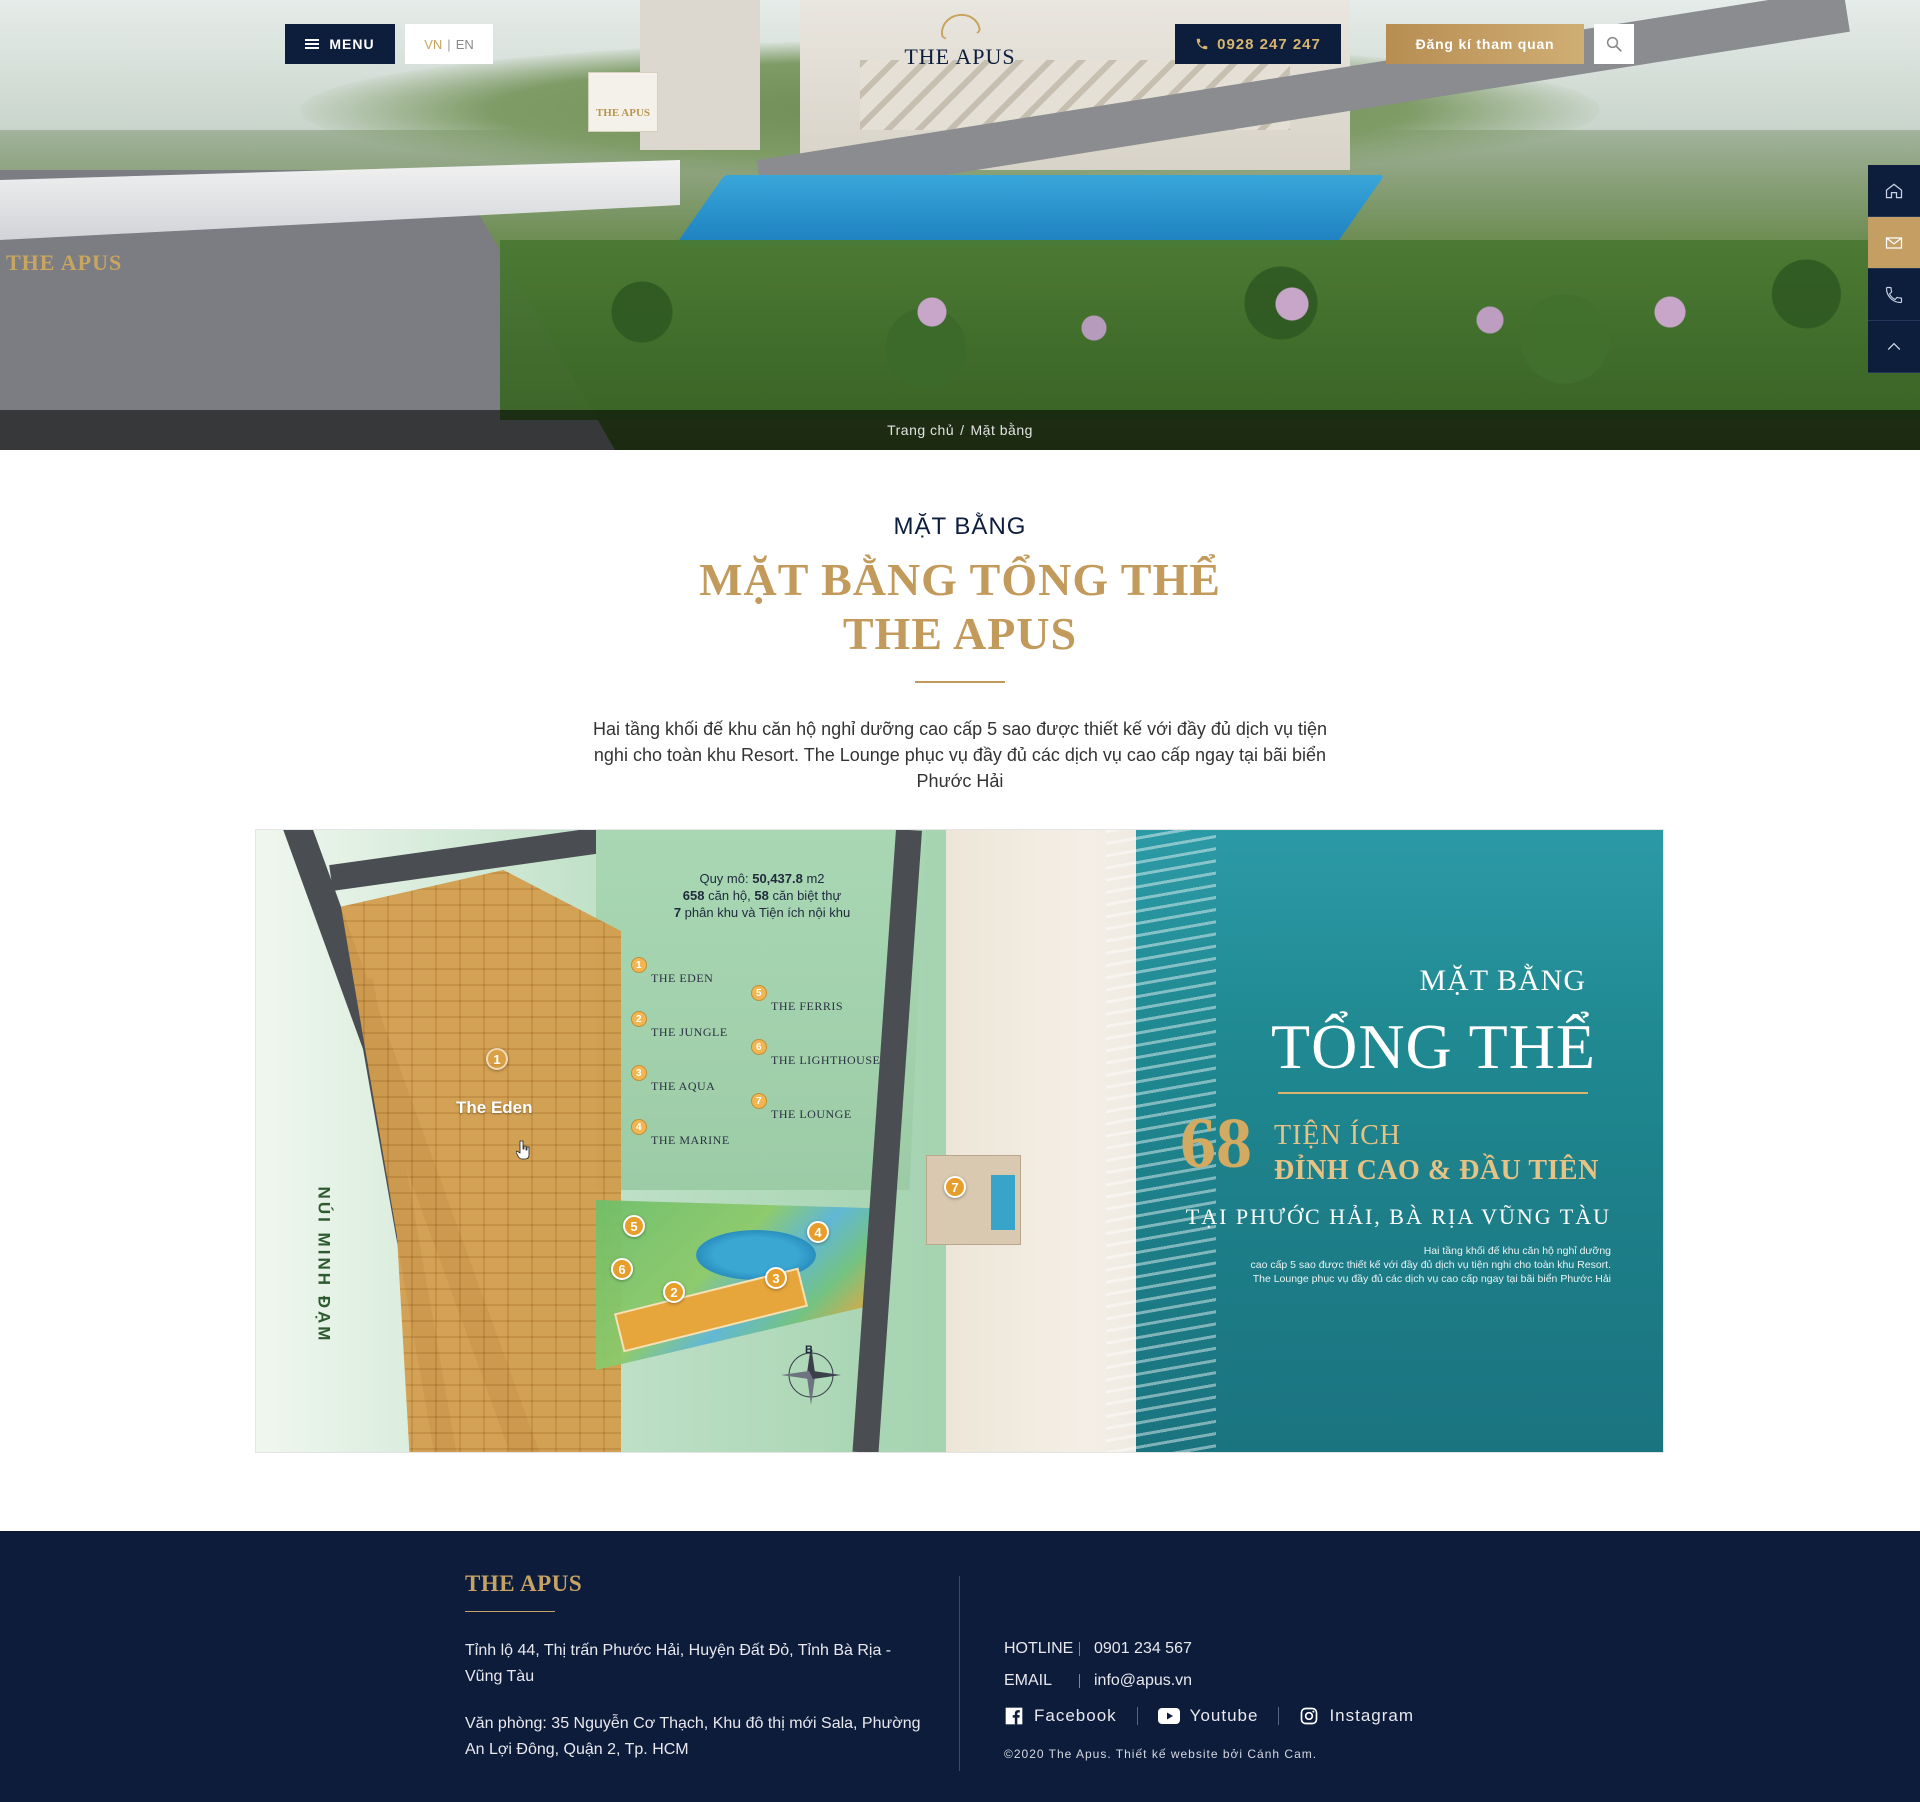 Image resolution: width=1920 pixels, height=1802 pixels. I want to click on menu-button: MENU, so click(340, 44).